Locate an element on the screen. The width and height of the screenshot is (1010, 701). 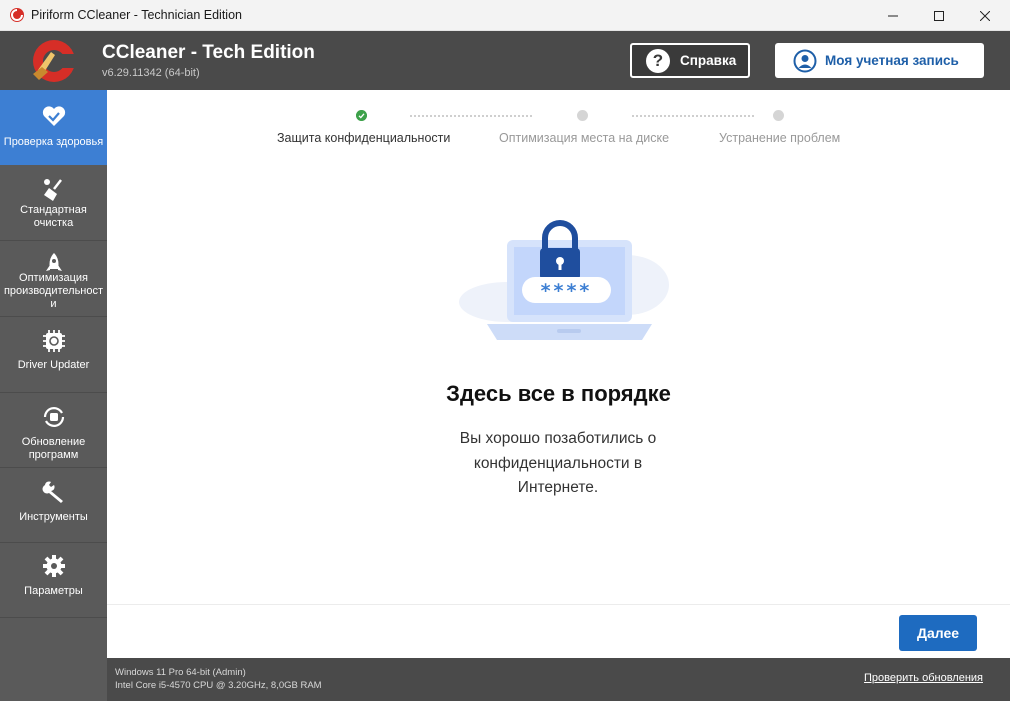
minimize-icon is located at coordinates (893, 15).